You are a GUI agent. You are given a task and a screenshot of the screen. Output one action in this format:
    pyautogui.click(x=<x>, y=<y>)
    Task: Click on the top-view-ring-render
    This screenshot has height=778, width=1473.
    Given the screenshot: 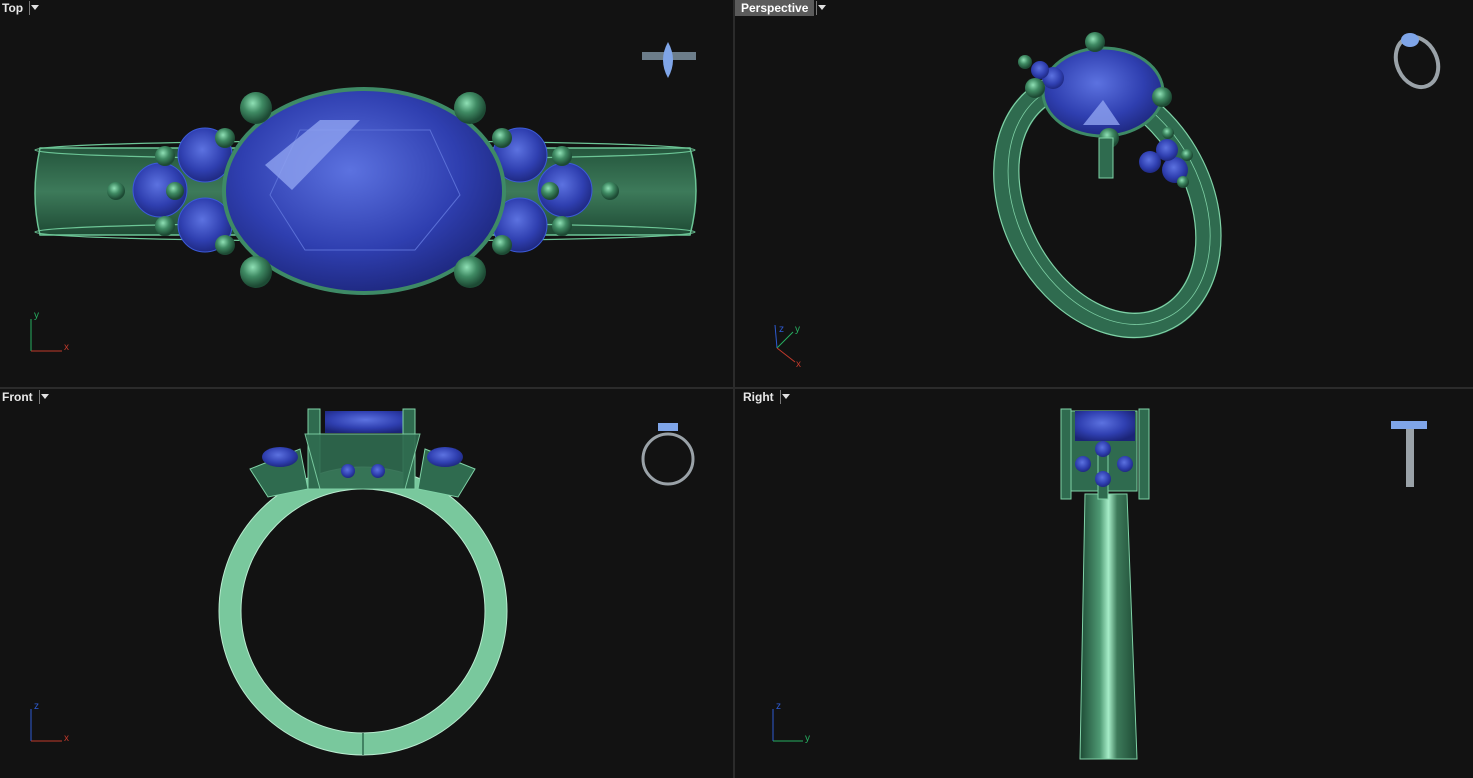 What is the action you would take?
    pyautogui.click(x=365, y=191)
    